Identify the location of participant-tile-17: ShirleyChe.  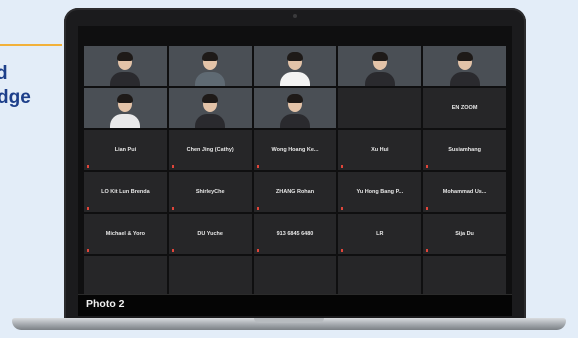
(210, 192).